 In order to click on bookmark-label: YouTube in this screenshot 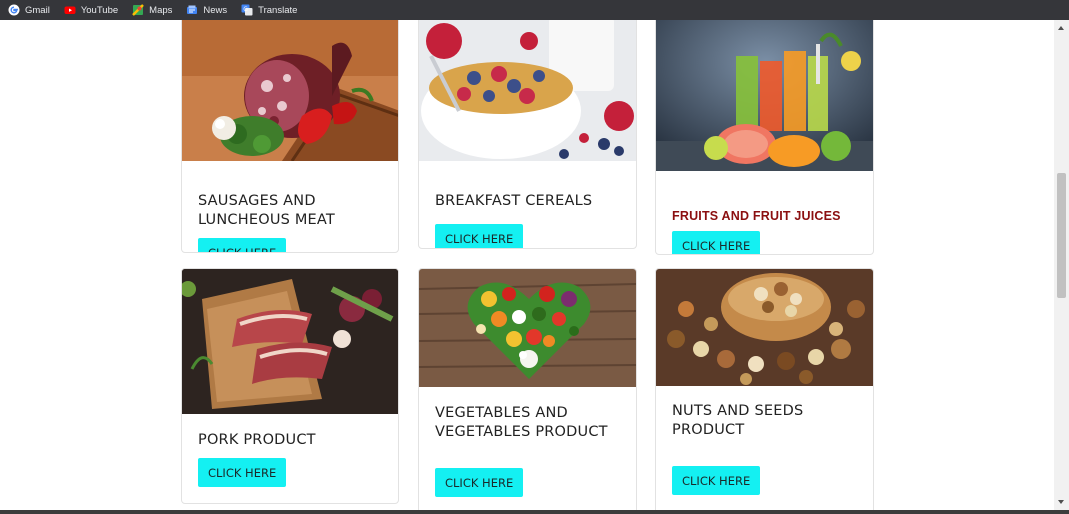, I will do `click(99, 10)`.